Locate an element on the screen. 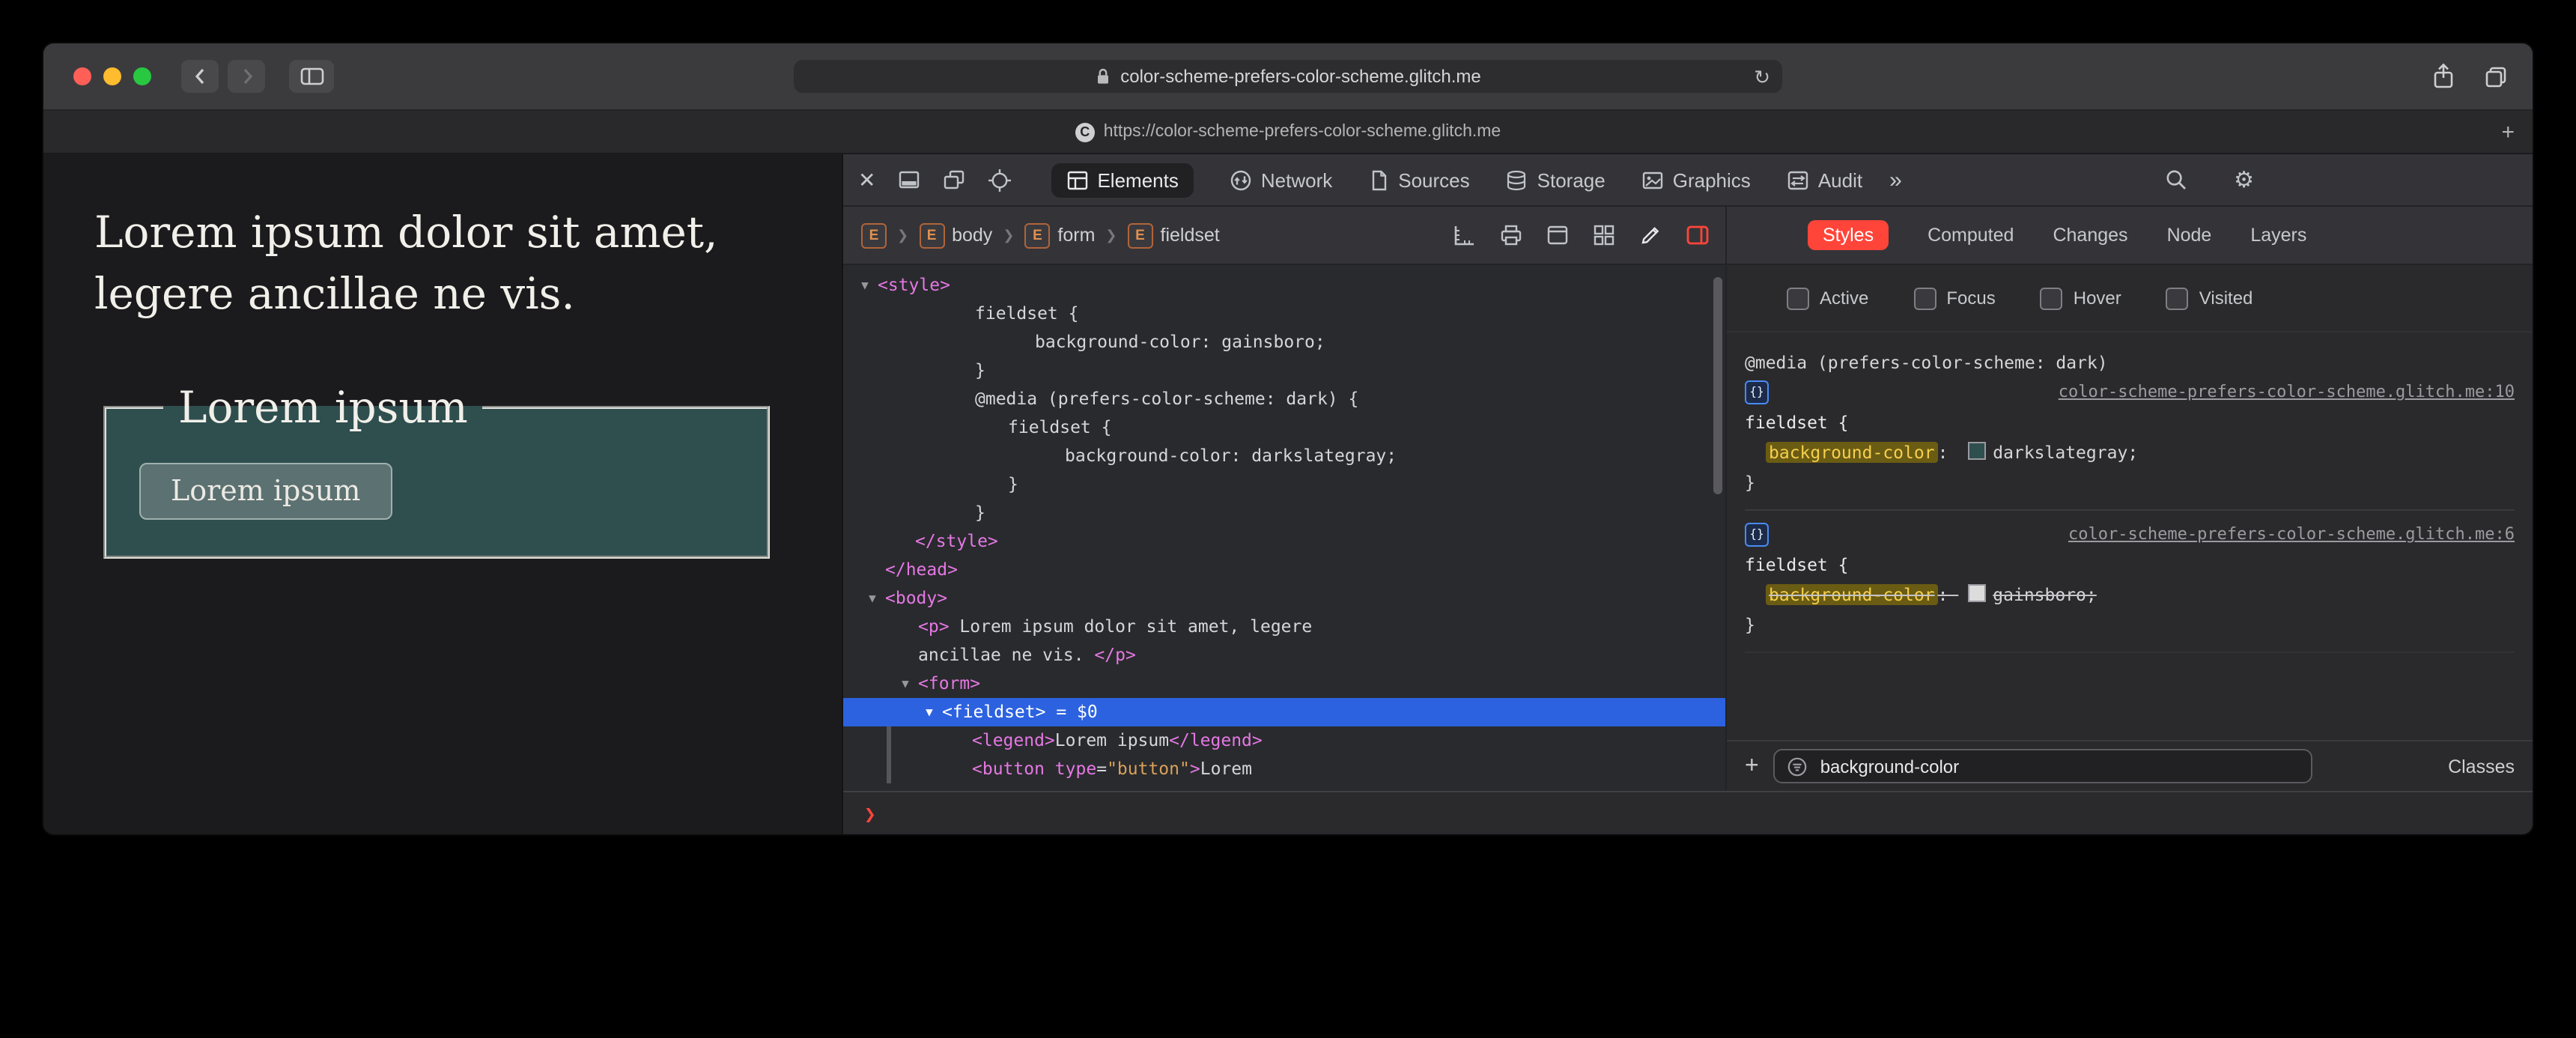 This screenshot has width=2576, height=1038. new-tab-button: + is located at coordinates (2508, 132).